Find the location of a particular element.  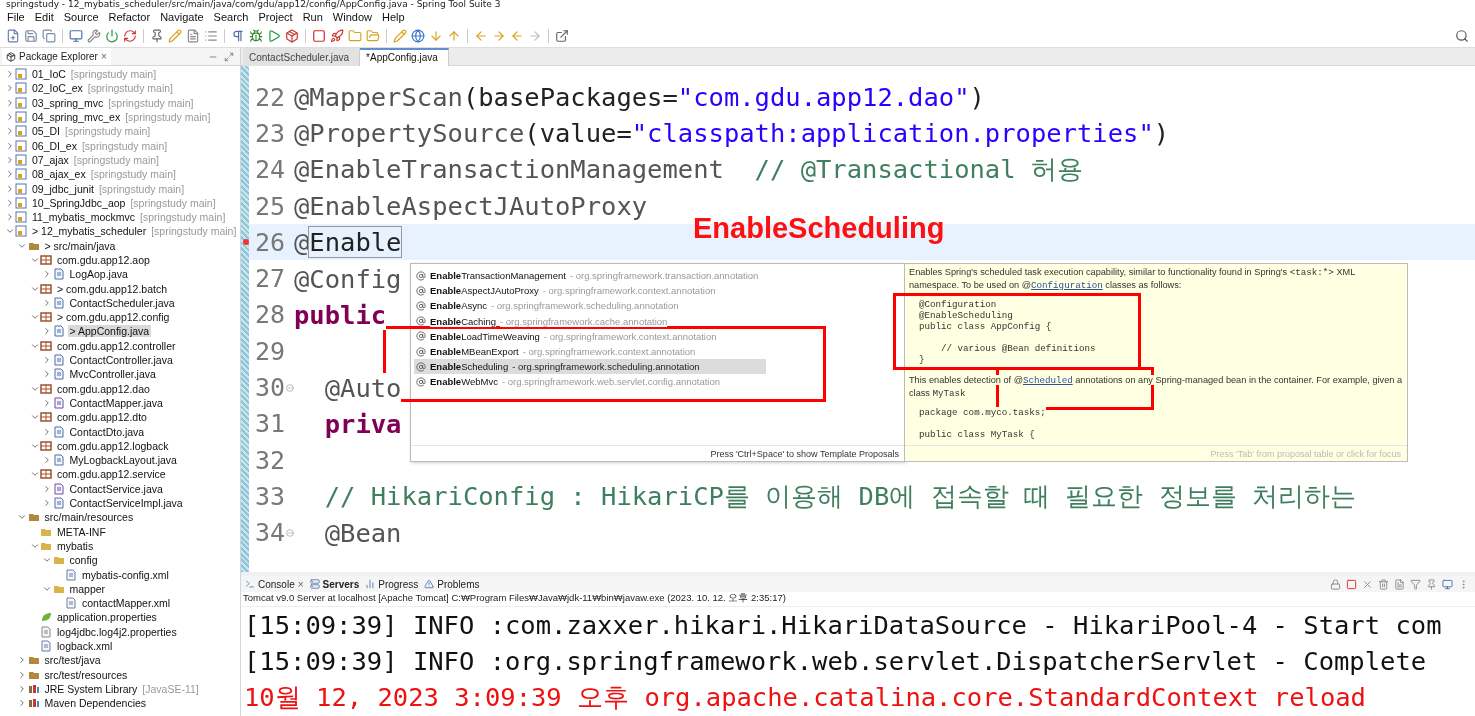

tree-item: config is located at coordinates (83, 560).